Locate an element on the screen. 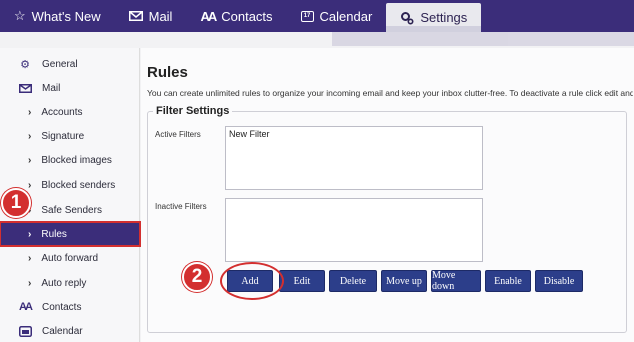 The image size is (634, 342). tab-settings: Settings is located at coordinates (434, 17).